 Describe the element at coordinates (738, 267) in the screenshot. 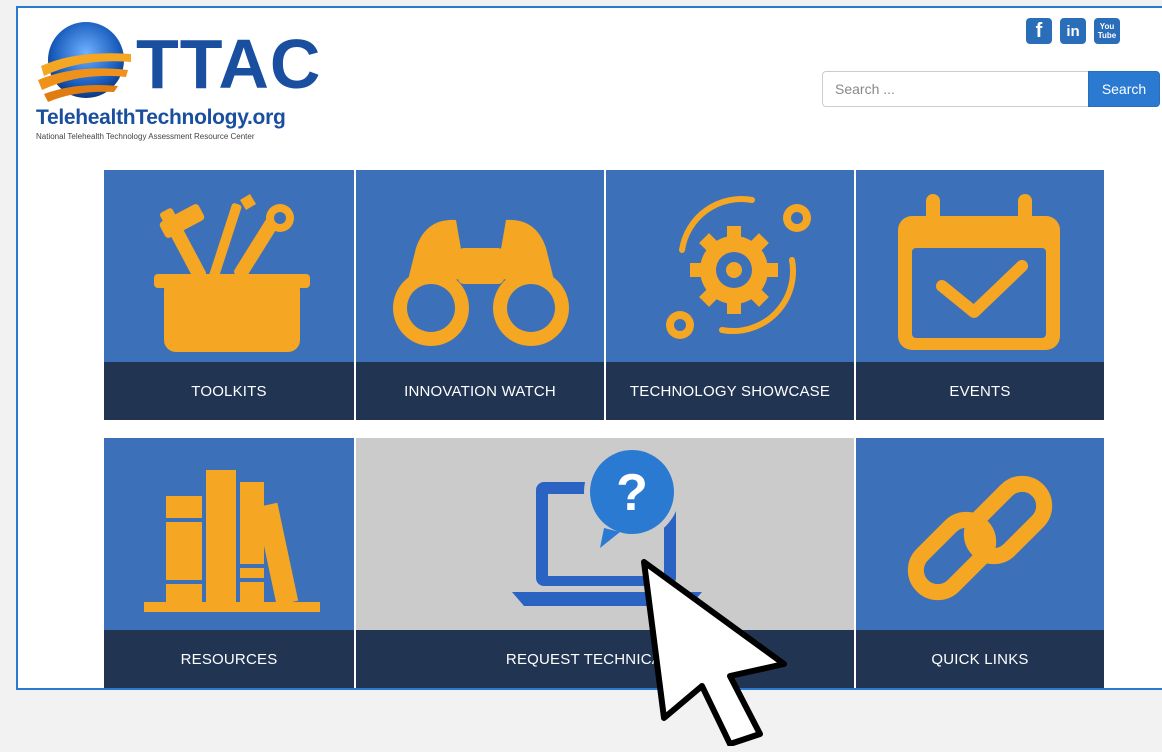

I see `gears-icon` at that location.